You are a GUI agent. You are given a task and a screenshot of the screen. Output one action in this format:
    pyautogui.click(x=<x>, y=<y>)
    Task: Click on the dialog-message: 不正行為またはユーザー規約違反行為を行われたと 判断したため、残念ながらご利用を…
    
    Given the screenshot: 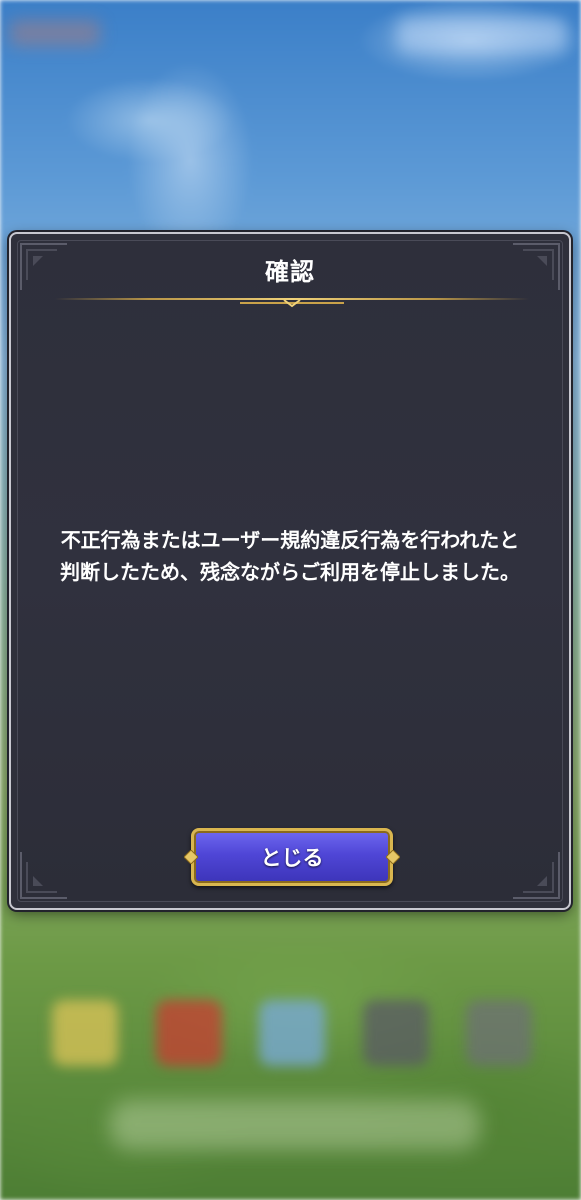 What is the action you would take?
    pyautogui.click(x=290, y=556)
    